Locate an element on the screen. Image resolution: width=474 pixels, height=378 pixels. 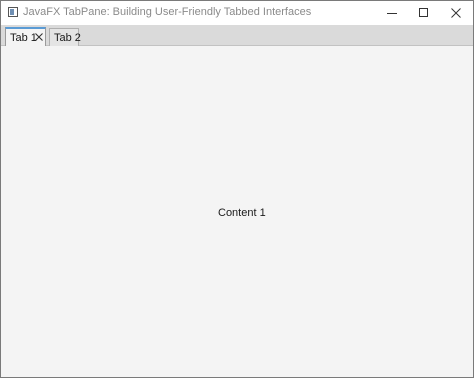
tab-label: Tab 2 is located at coordinates (67, 38).